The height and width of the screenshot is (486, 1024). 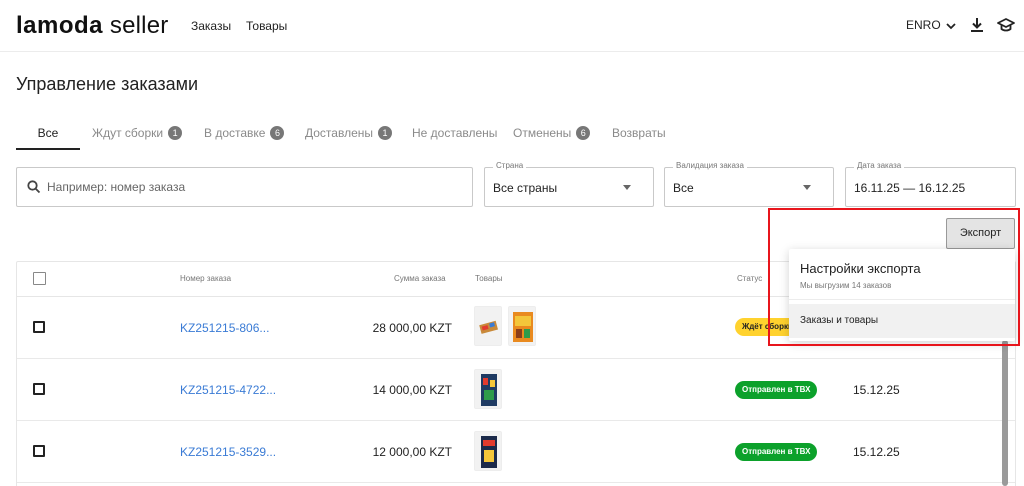 I want to click on dropdown-subtitle: Мы выгрузим 14 заказов, so click(x=846, y=285).